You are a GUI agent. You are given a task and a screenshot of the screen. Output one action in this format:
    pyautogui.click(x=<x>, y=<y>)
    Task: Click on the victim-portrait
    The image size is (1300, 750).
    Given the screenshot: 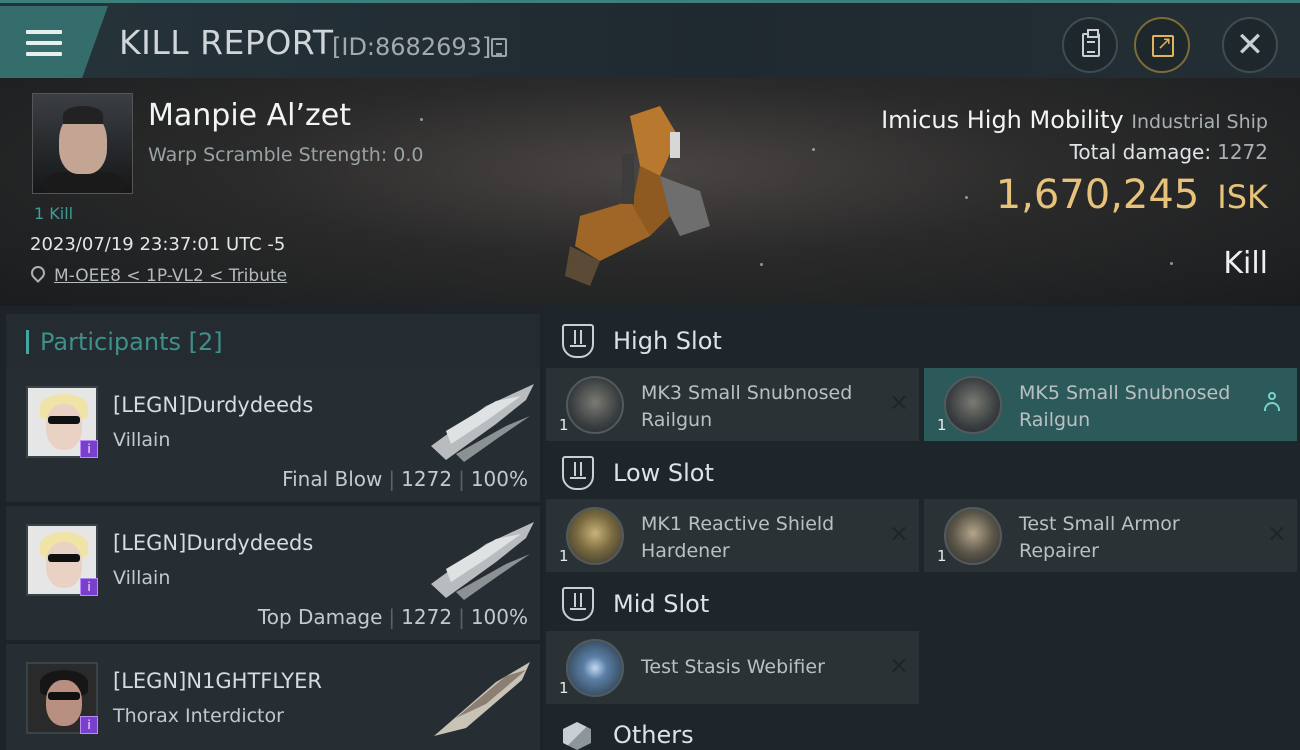 What is the action you would take?
    pyautogui.click(x=82, y=143)
    